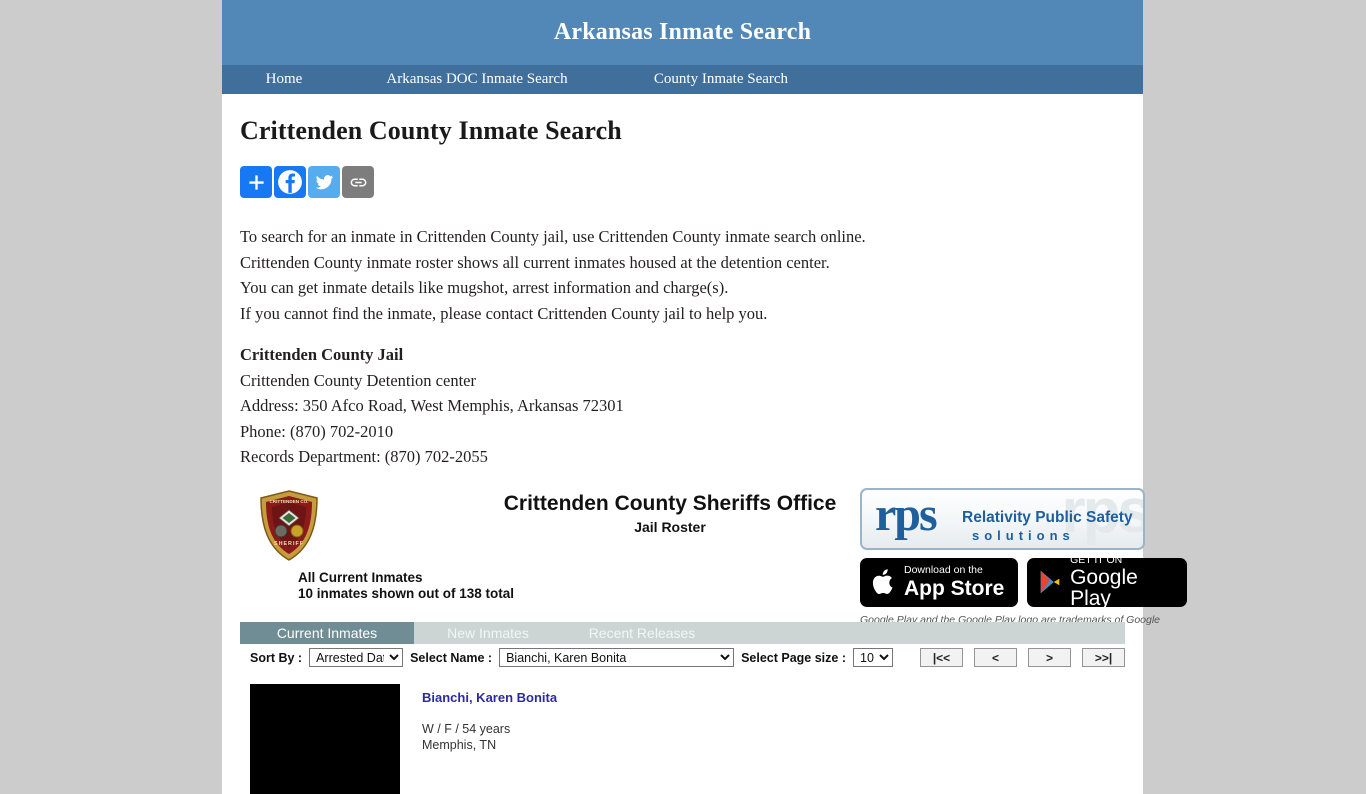 The height and width of the screenshot is (794, 1366). Describe the element at coordinates (290, 182) in the screenshot. I see `facebook-icon` at that location.